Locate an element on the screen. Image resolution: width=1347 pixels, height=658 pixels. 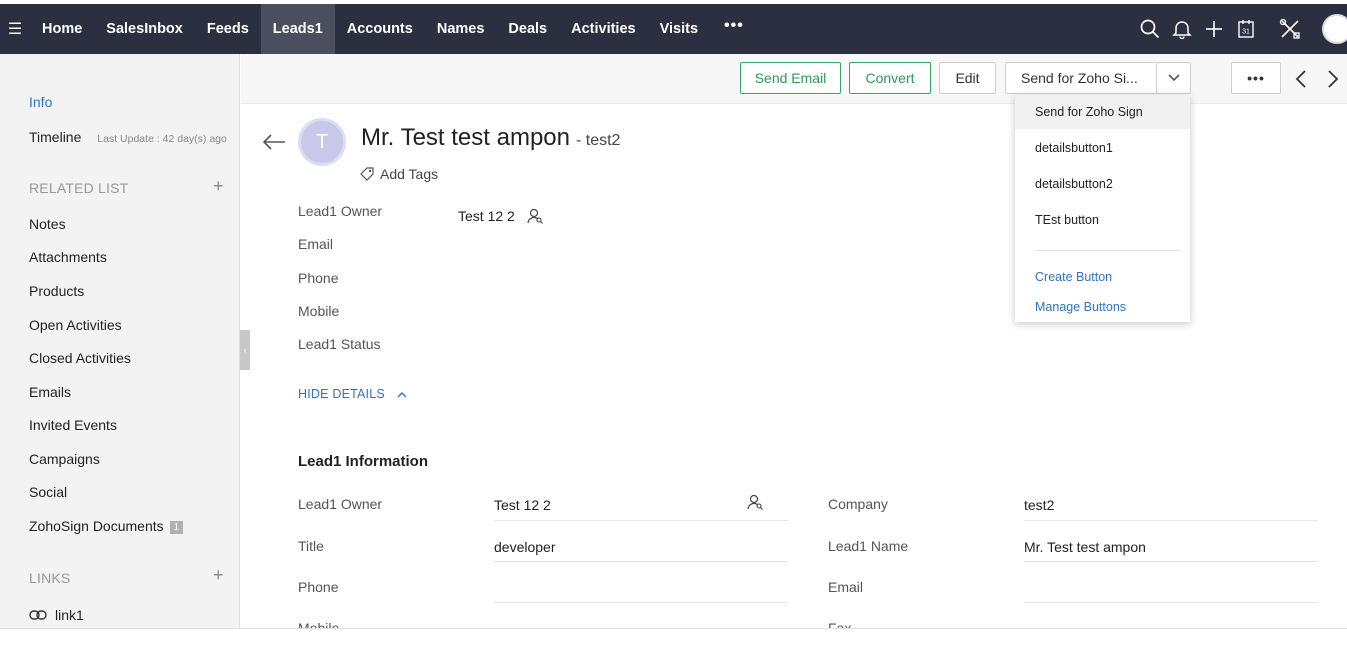
sidebar-item-closed-activities: Closed Activities is located at coordinates (80, 358).